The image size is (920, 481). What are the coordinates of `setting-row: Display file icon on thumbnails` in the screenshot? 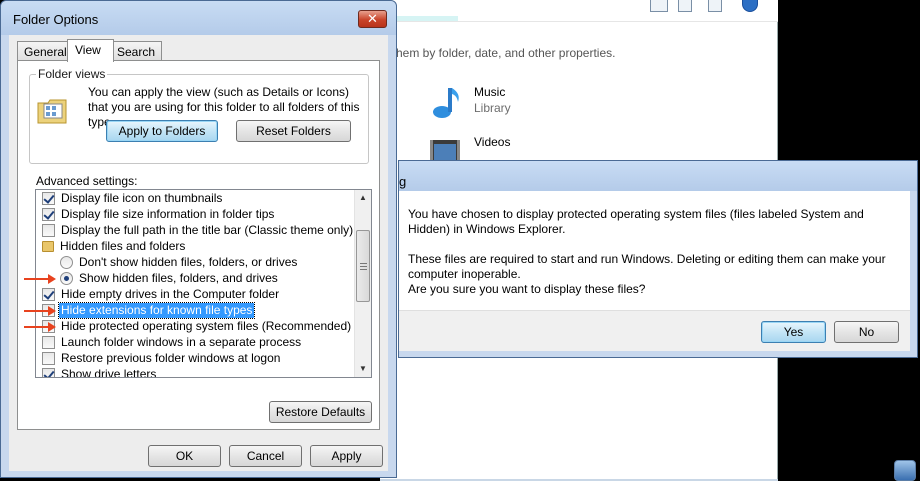 It's located at (192, 198).